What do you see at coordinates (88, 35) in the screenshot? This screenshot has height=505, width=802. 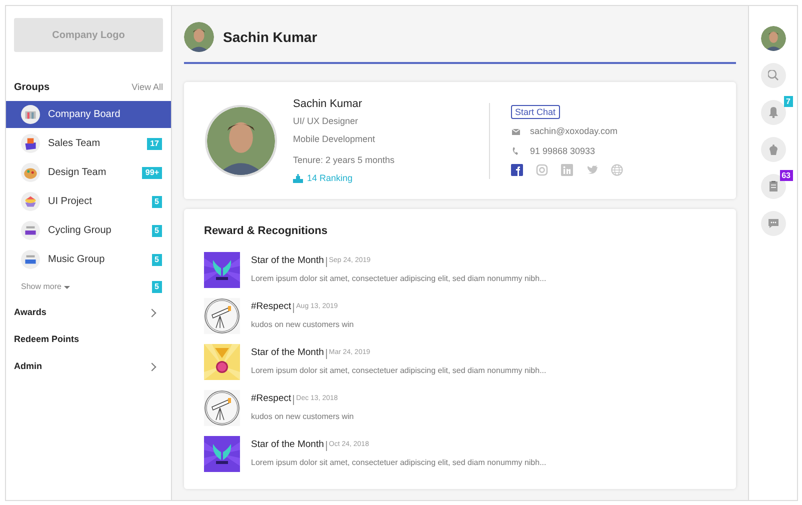 I see `company-logo: Company Logo` at bounding box center [88, 35].